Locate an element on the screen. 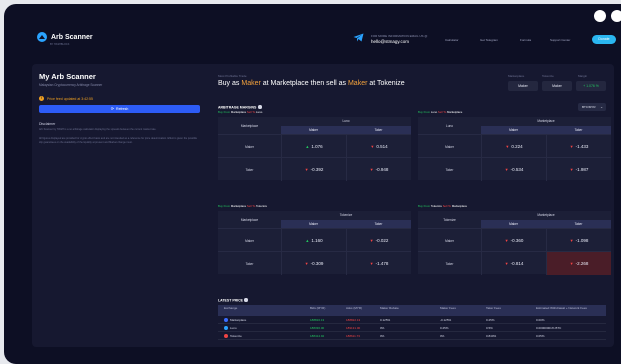 This screenshot has width=621, height=364. margin-value: -1.987 is located at coordinates (582, 169).